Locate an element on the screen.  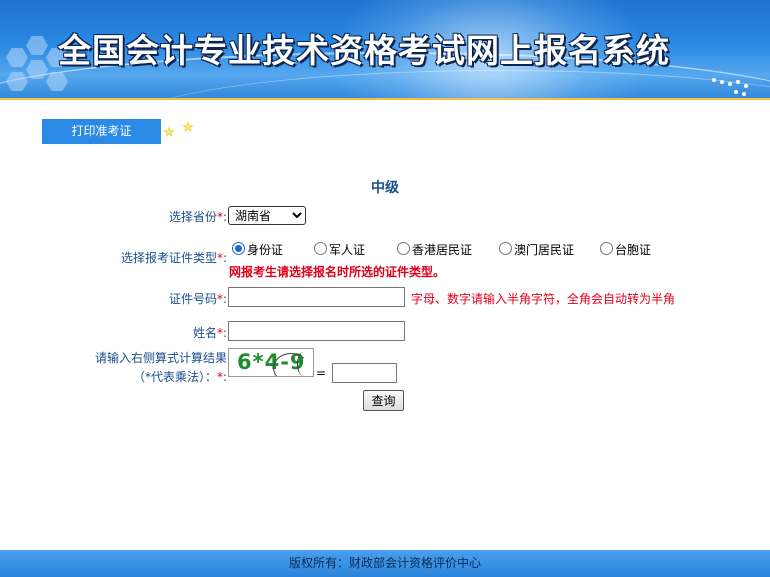
captcha-label-text: （*代表乘法）： is located at coordinates (174, 377).